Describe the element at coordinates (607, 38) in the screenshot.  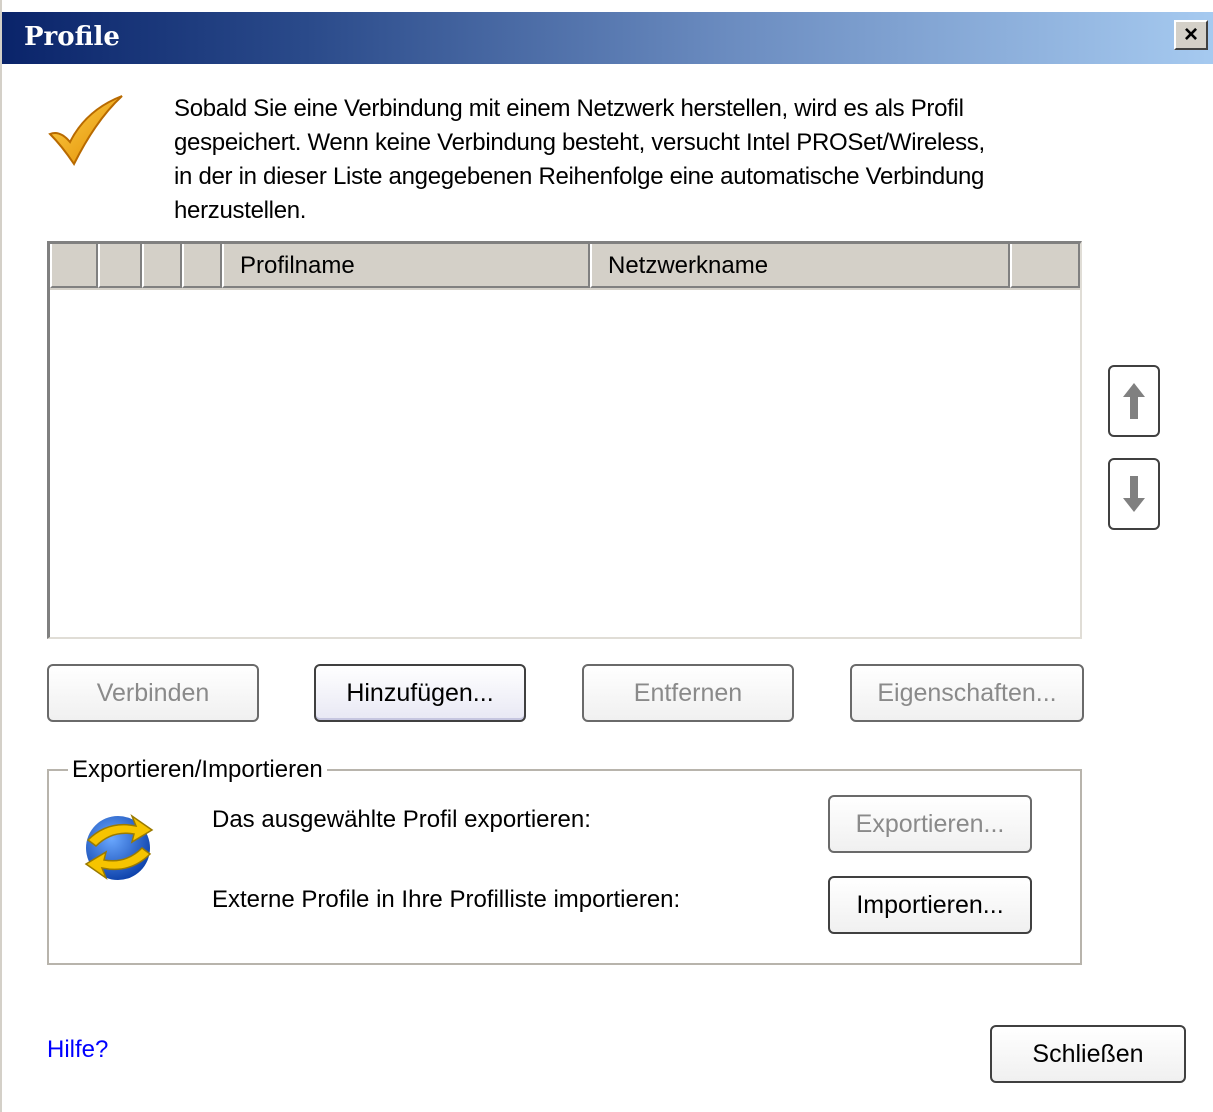
I see `title-bar: Profile` at that location.